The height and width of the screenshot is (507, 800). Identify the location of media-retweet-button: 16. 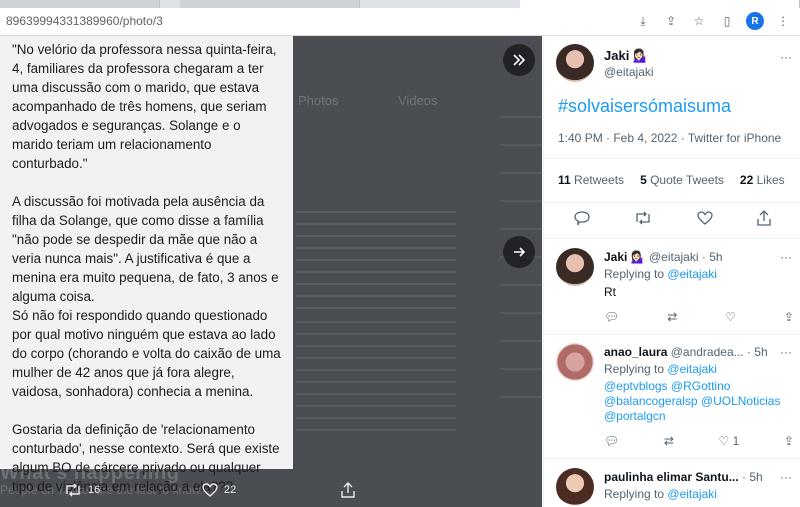
(82, 490).